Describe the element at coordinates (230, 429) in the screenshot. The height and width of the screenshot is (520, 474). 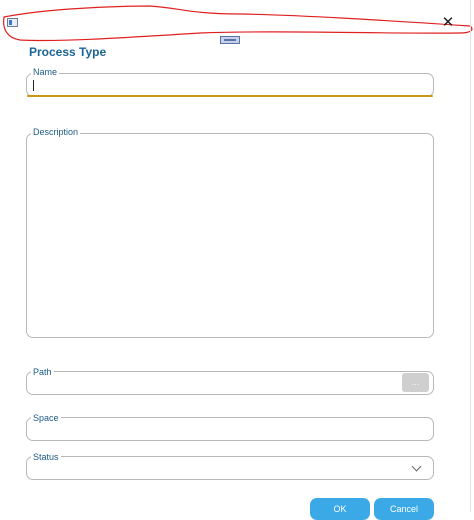
I see `space-field` at that location.